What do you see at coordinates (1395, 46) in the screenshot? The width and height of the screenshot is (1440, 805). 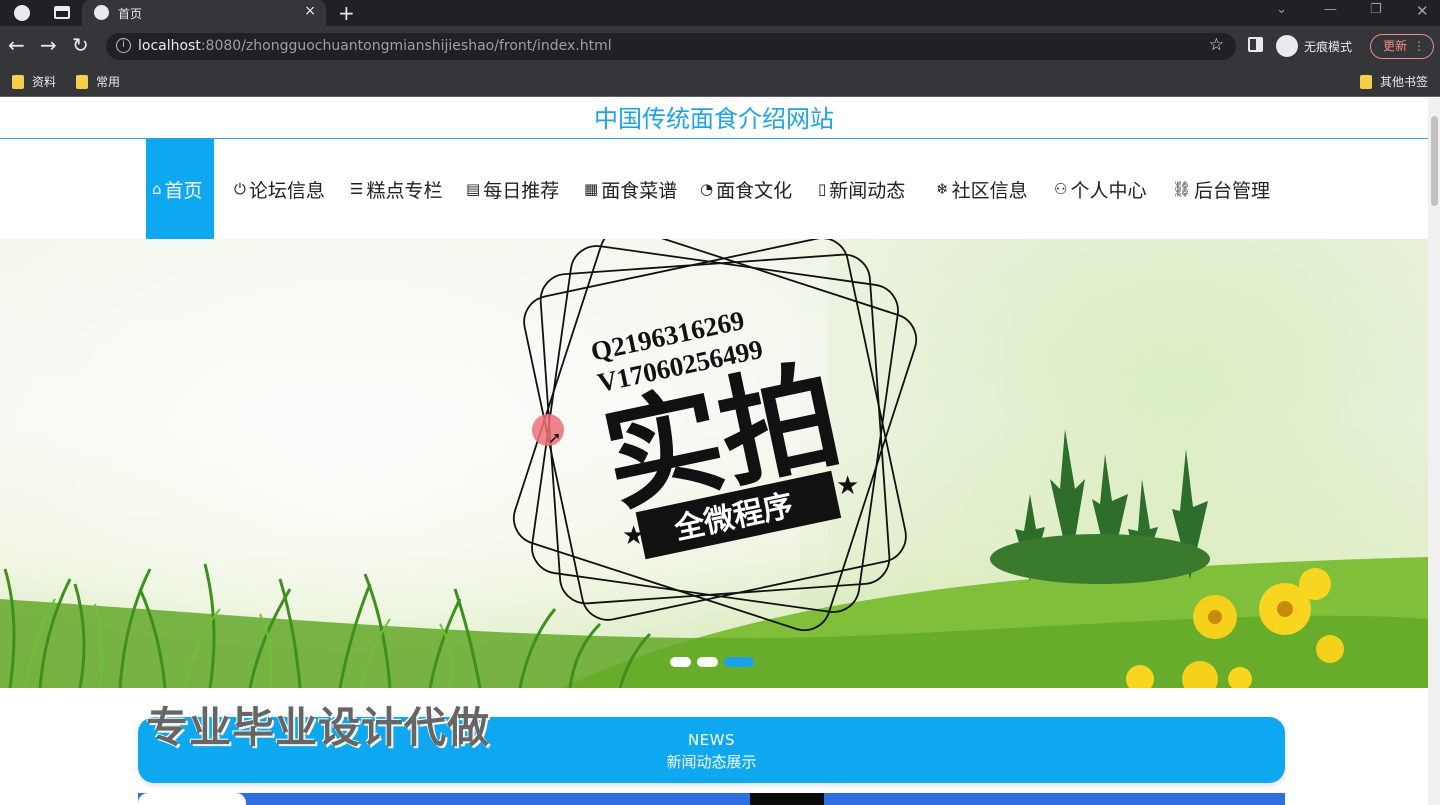 I see `update-label: 更新` at bounding box center [1395, 46].